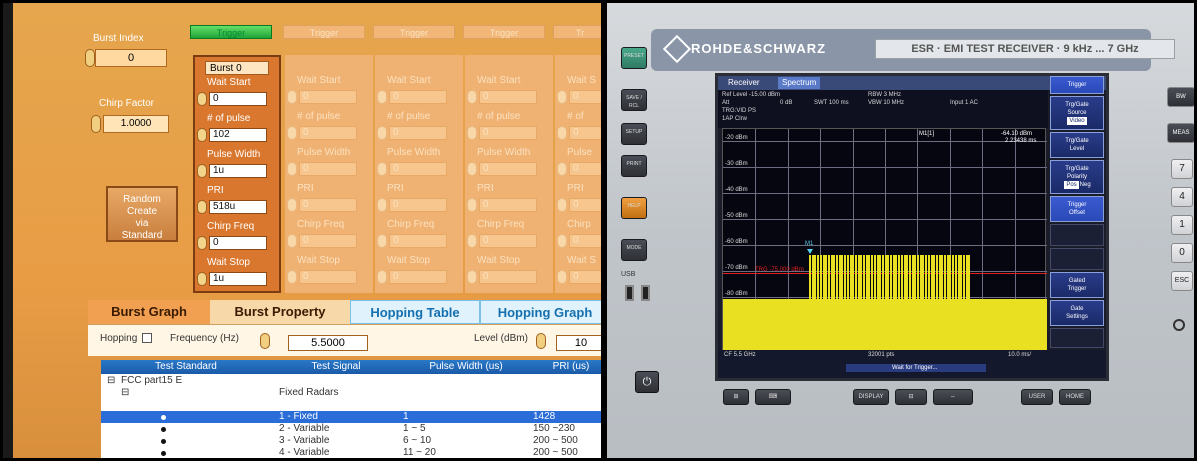 This screenshot has height=461, width=1197. Describe the element at coordinates (736, 397) in the screenshot. I see `windows-key-icon: ⊞` at that location.